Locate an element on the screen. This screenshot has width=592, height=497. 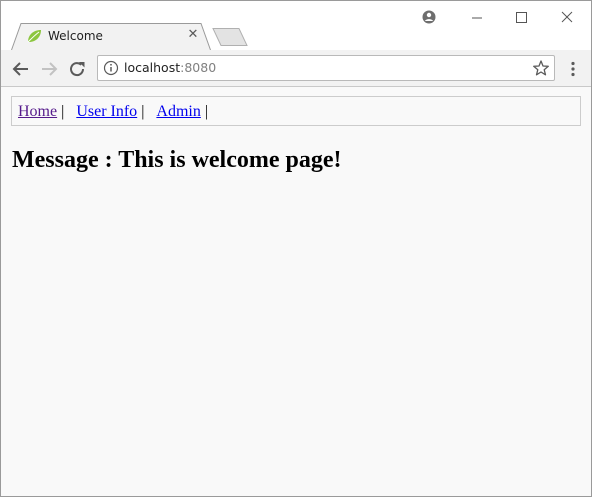
url-host: localhost is located at coordinates (152, 67).